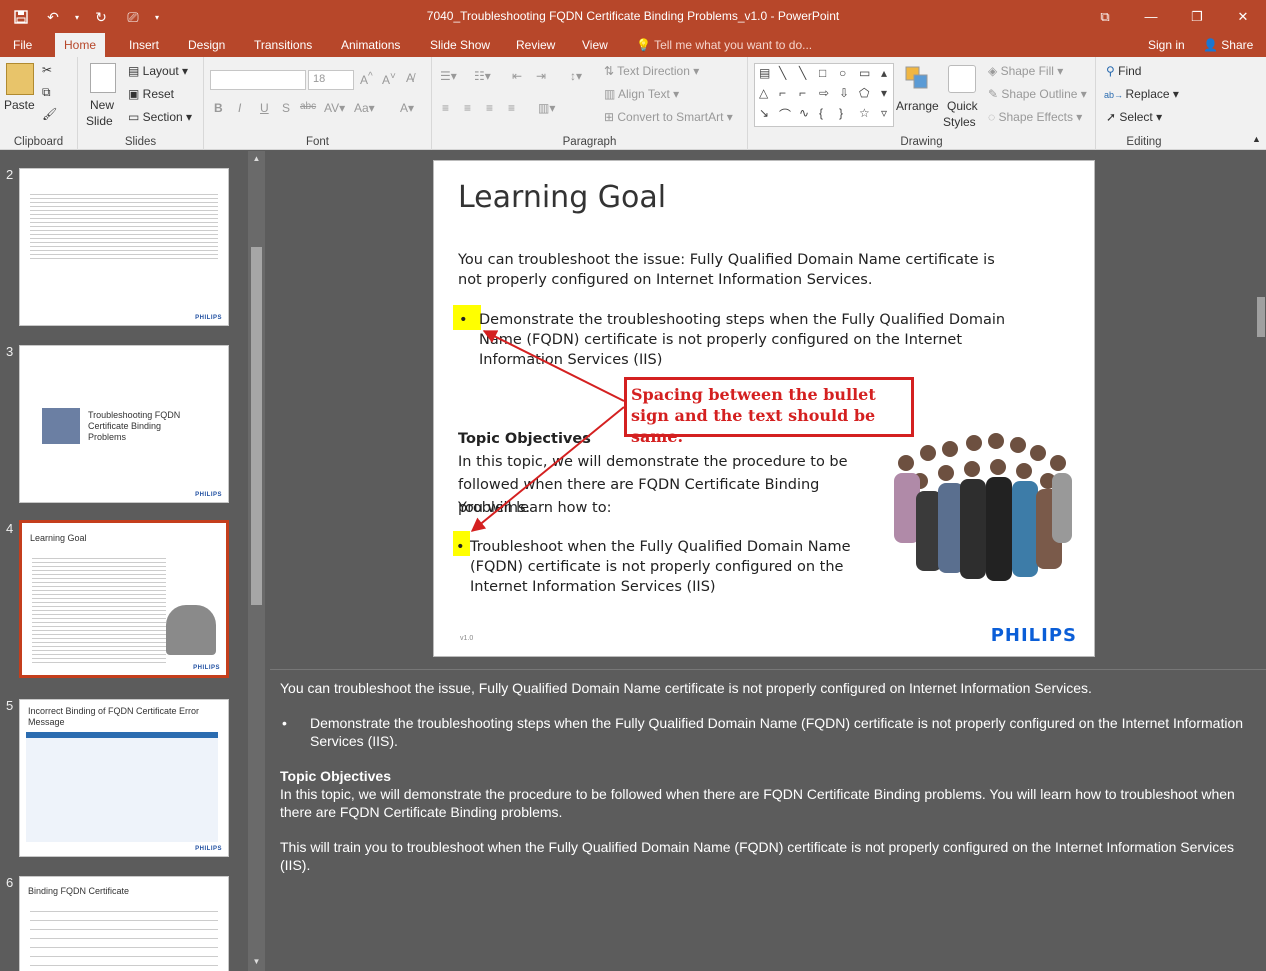  What do you see at coordinates (49, 114) in the screenshot?
I see `format-painter-icon: 🖌` at bounding box center [49, 114].